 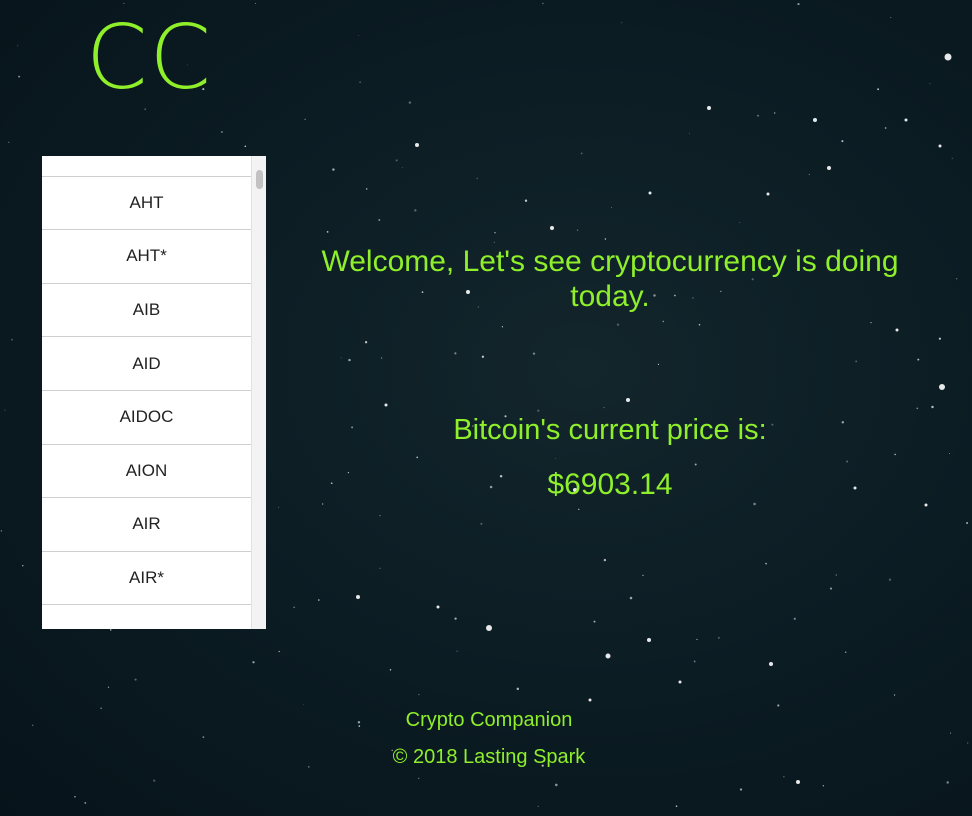 I want to click on coin-list: AHT AHT* AIB AID AIDOC AION AIR AIR*, so click(x=154, y=392).